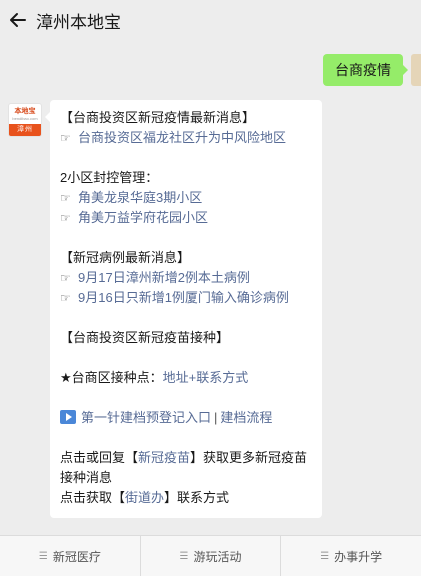 This screenshot has height=576, width=421. I want to click on section-heading: 【台商投资区新冠疫苗接种】, so click(145, 337).